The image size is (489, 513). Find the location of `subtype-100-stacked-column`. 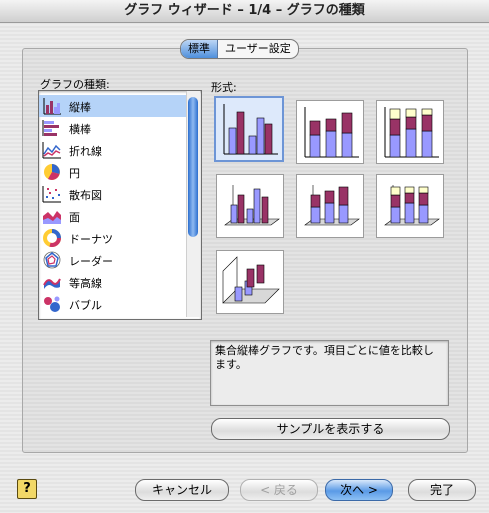

subtype-100-stacked-column is located at coordinates (410, 132).